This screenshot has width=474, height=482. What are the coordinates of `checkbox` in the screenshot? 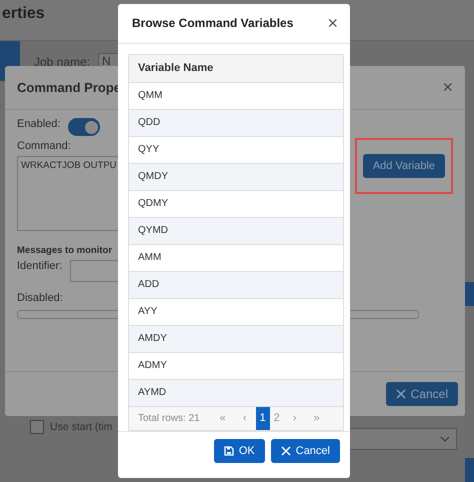 It's located at (37, 427).